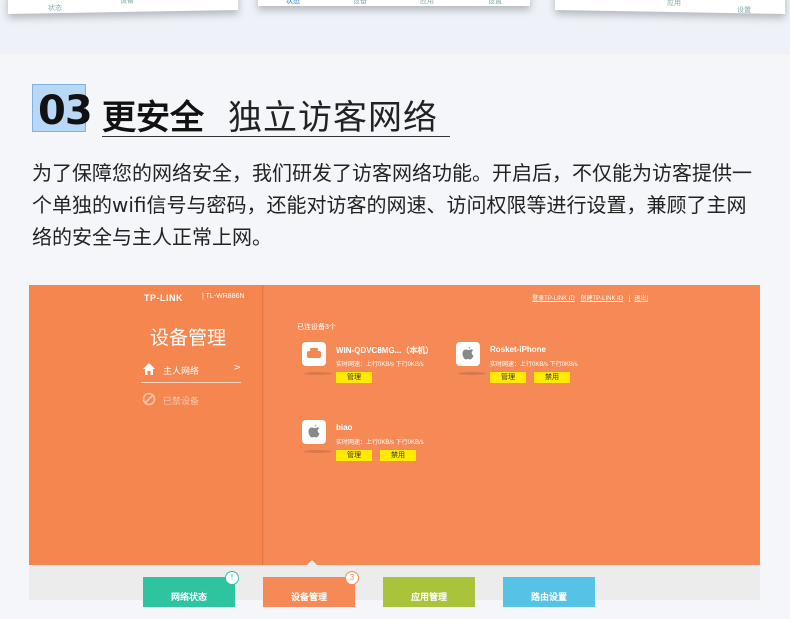  Describe the element at coordinates (311, 589) in the screenshot. I see `tab-device-management: 设备管理 3` at that location.